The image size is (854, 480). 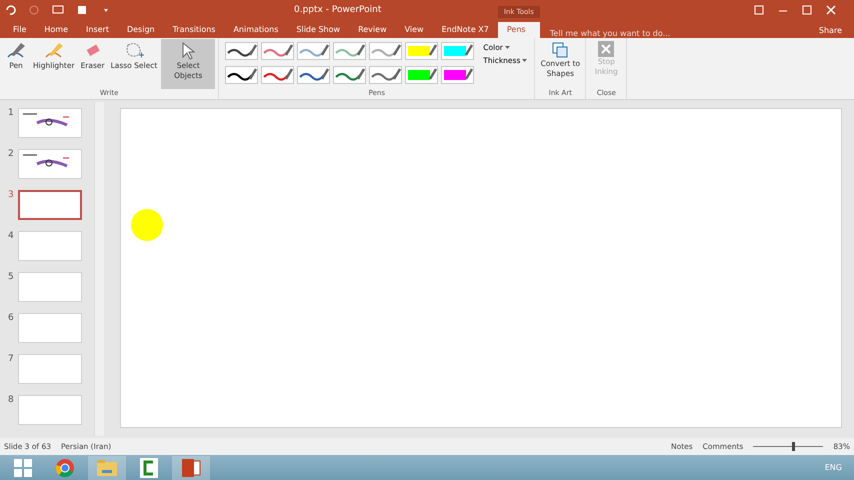 I want to click on maximize-icon, so click(x=807, y=10).